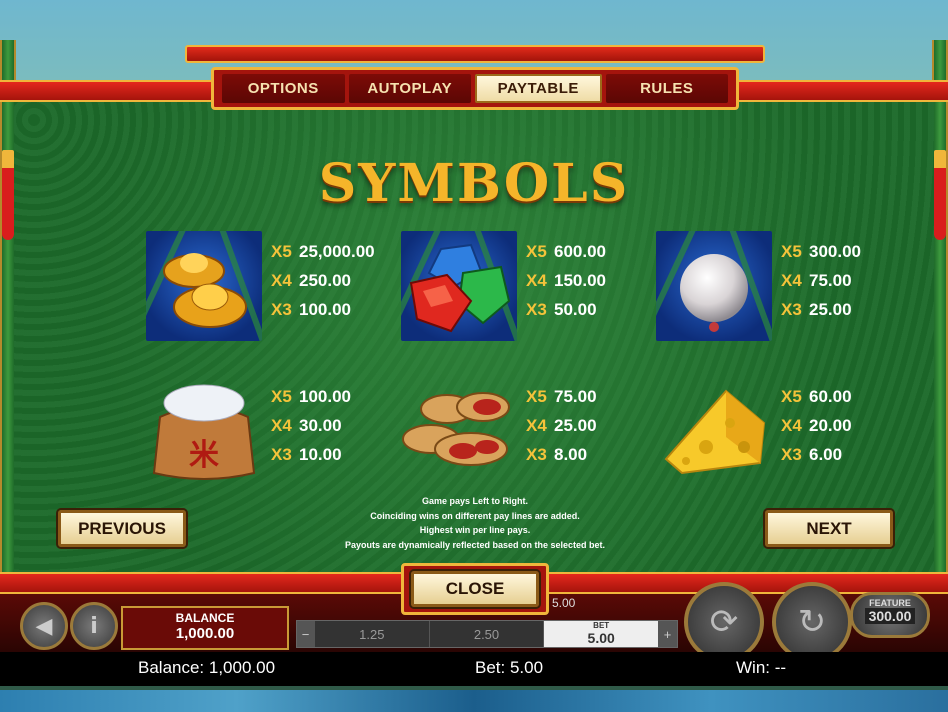 This screenshot has width=948, height=712. Describe the element at coordinates (205, 618) in the screenshot. I see `balance-label: BALANCE` at that location.